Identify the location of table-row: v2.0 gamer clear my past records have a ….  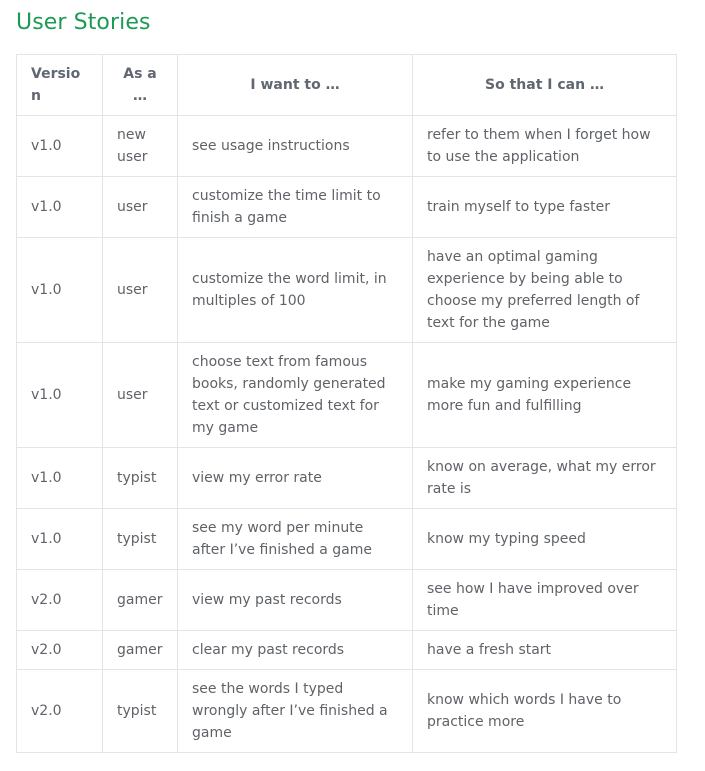
(346, 650).